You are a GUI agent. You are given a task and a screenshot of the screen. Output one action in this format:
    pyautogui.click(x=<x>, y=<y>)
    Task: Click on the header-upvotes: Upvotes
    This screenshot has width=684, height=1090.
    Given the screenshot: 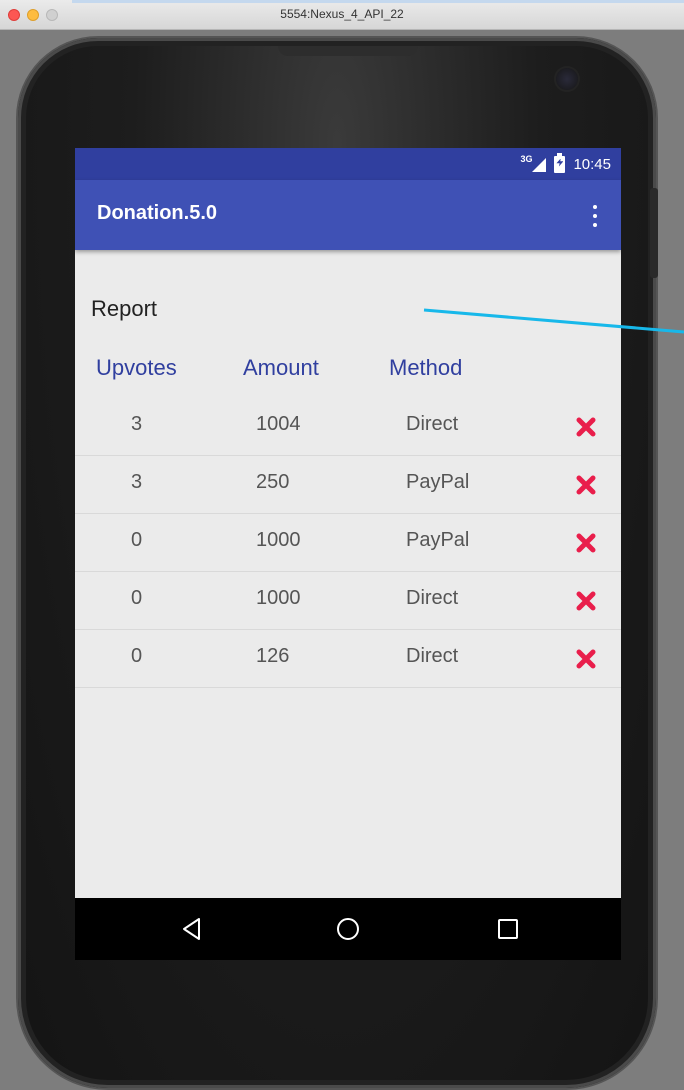 What is the action you would take?
    pyautogui.click(x=136, y=367)
    